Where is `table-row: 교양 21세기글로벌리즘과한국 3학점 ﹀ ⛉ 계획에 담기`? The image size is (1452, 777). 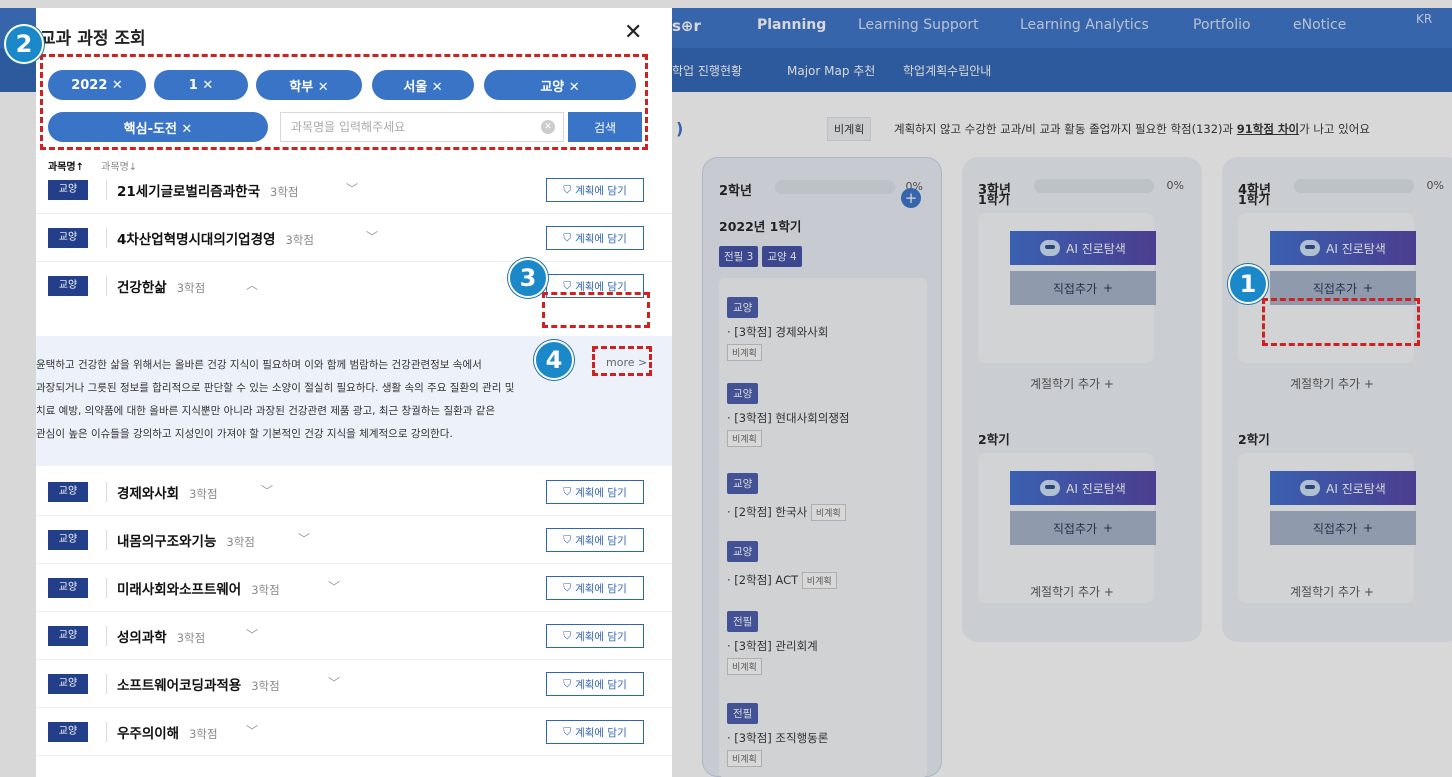 table-row: 교양 21세기글로벌리즘과한국 3학점 ﹀ ⛉ 계획에 담기 is located at coordinates (354, 190).